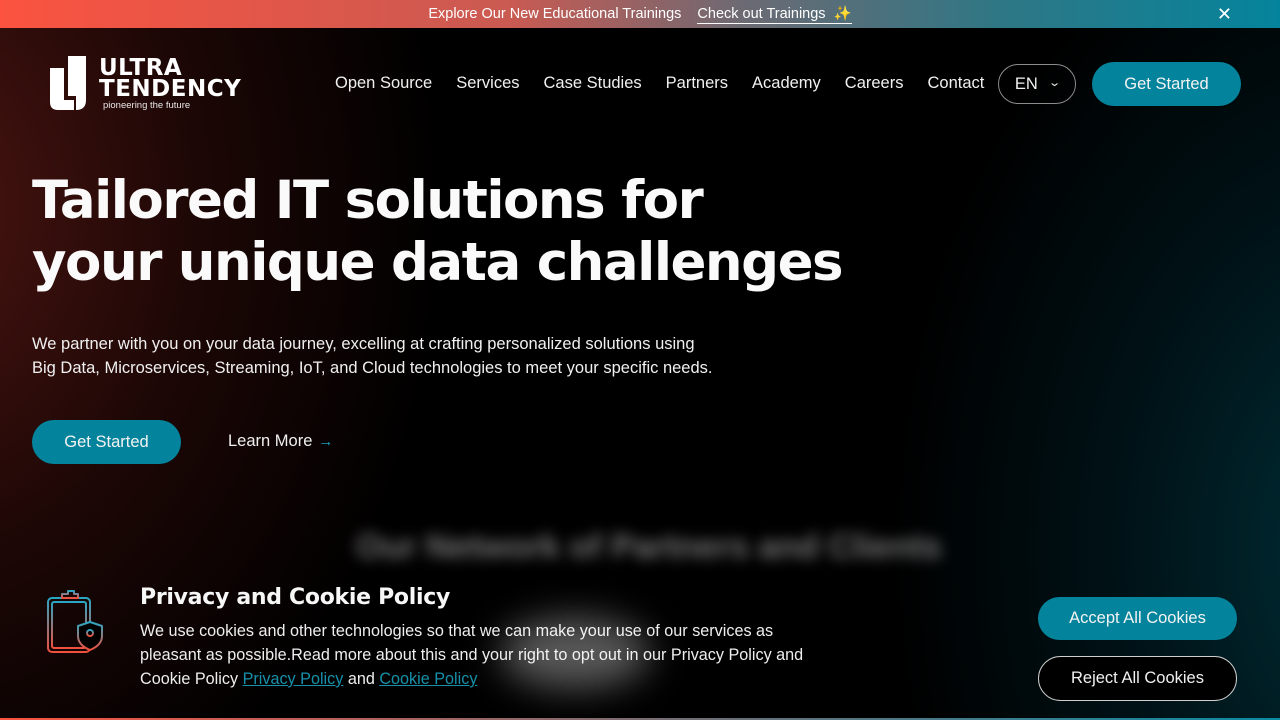  Describe the element at coordinates (1054, 83) in the screenshot. I see `chevron-down-icon: ⌄` at that location.